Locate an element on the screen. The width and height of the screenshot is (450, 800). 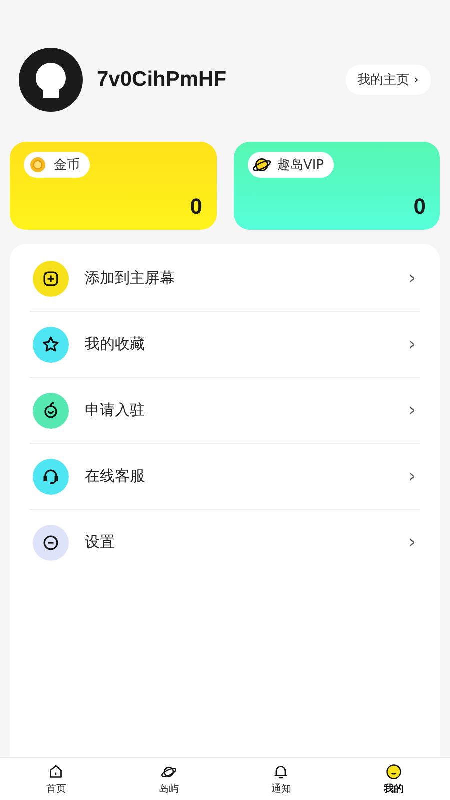
menu-item: 设置 is located at coordinates (247, 542).